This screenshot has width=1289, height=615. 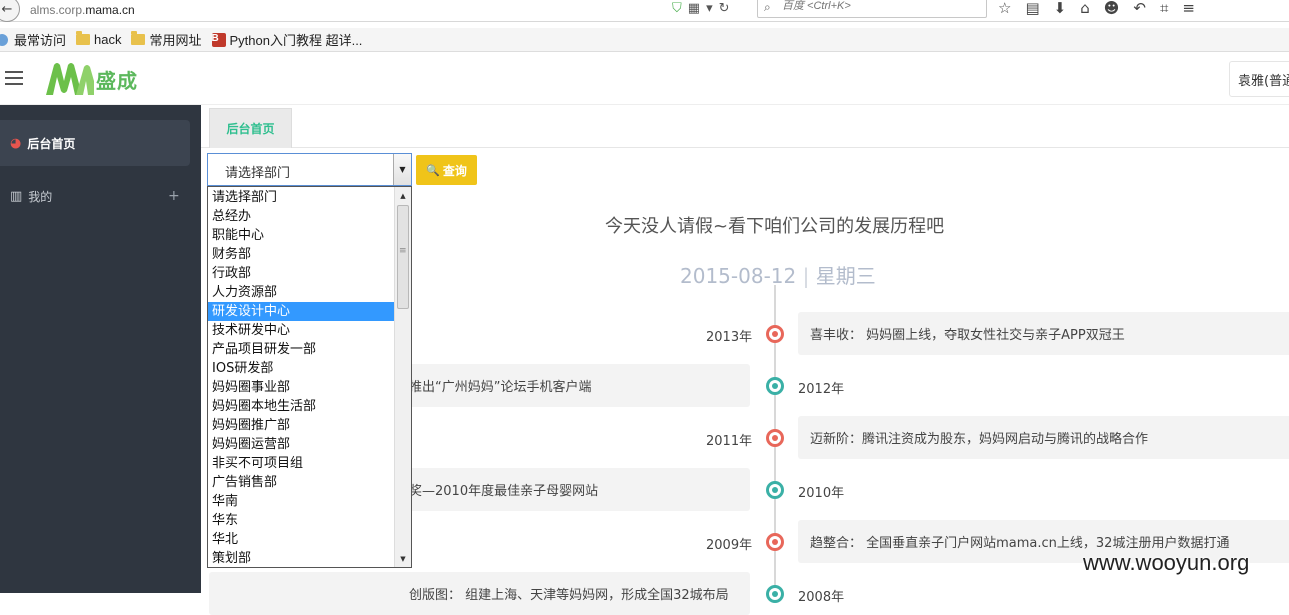 What do you see at coordinates (694, 8) in the screenshot?
I see `qr-code-icon: ▦` at bounding box center [694, 8].